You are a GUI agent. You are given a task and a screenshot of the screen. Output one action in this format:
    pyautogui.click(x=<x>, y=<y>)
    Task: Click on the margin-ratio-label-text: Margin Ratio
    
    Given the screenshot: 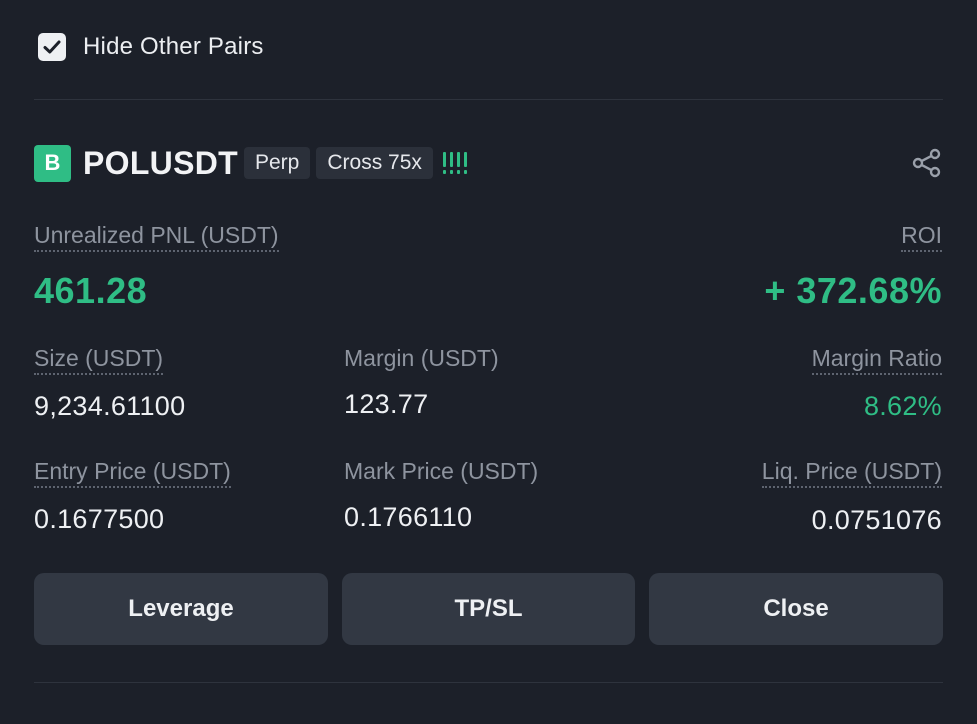 What is the action you would take?
    pyautogui.click(x=876, y=360)
    